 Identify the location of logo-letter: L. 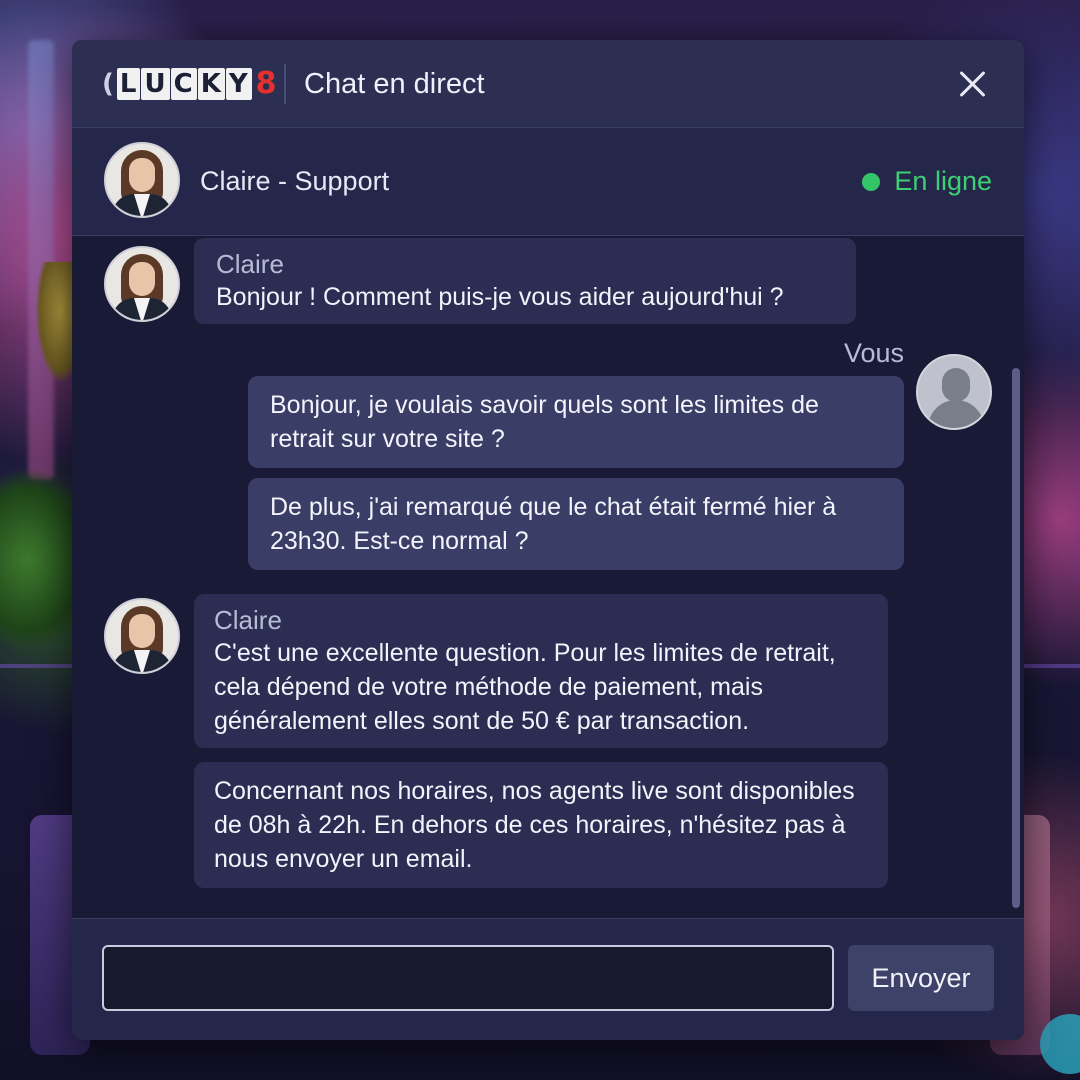
(128, 84).